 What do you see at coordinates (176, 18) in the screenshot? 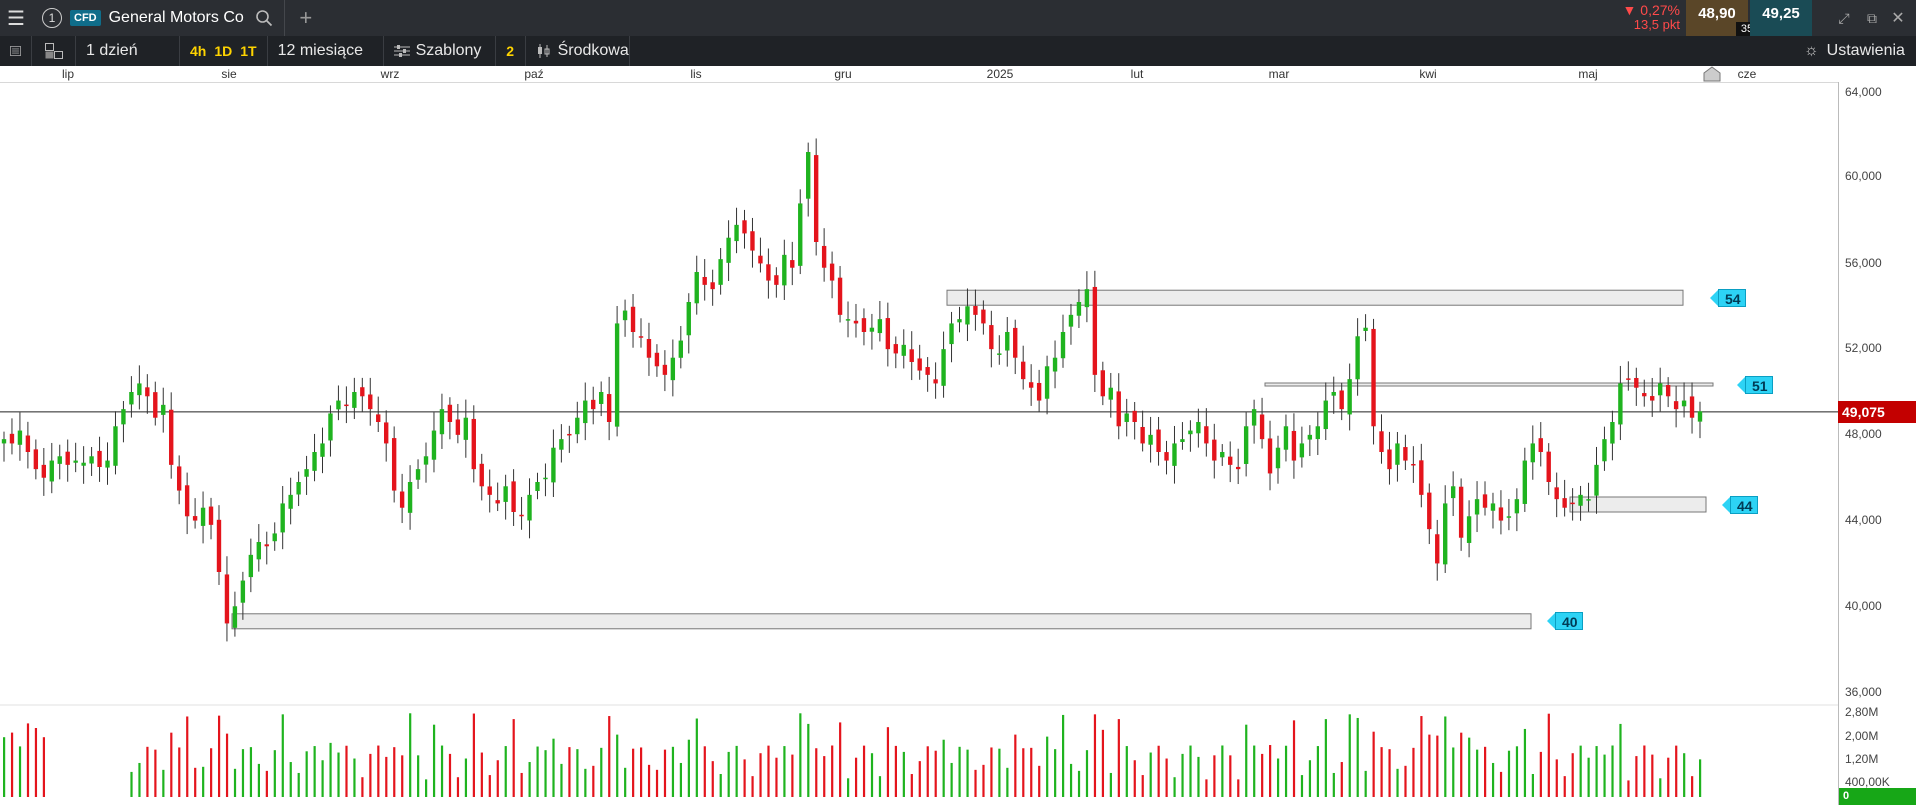
I see `instrument-name: General Motors Co` at bounding box center [176, 18].